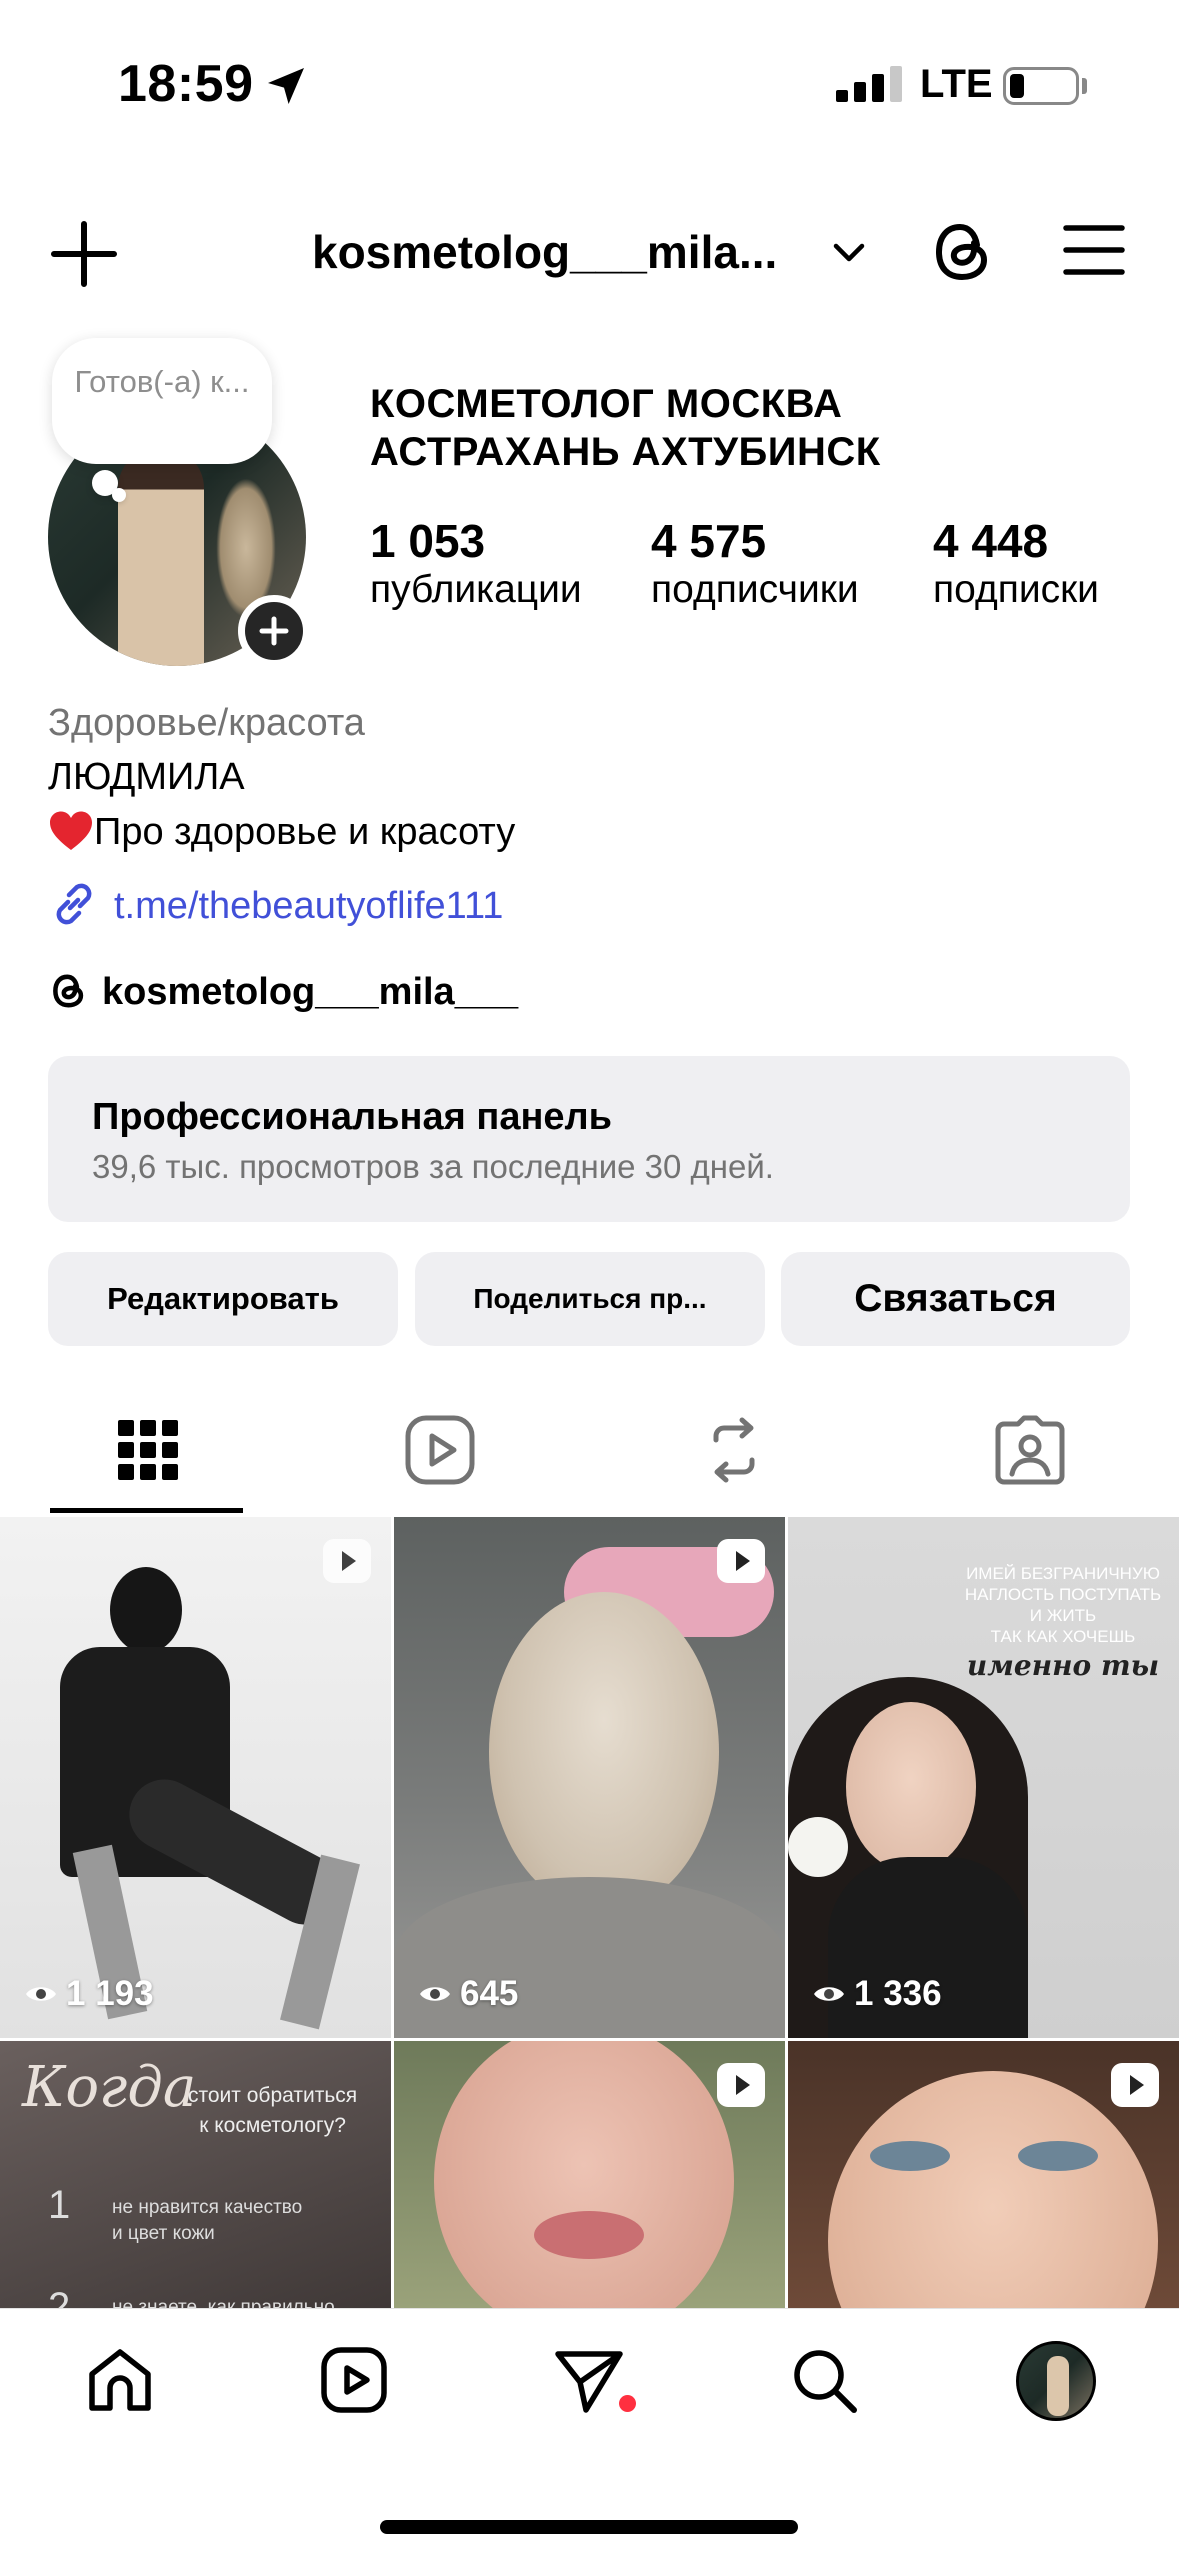  What do you see at coordinates (354, 2380) in the screenshot?
I see `reels-icon` at bounding box center [354, 2380].